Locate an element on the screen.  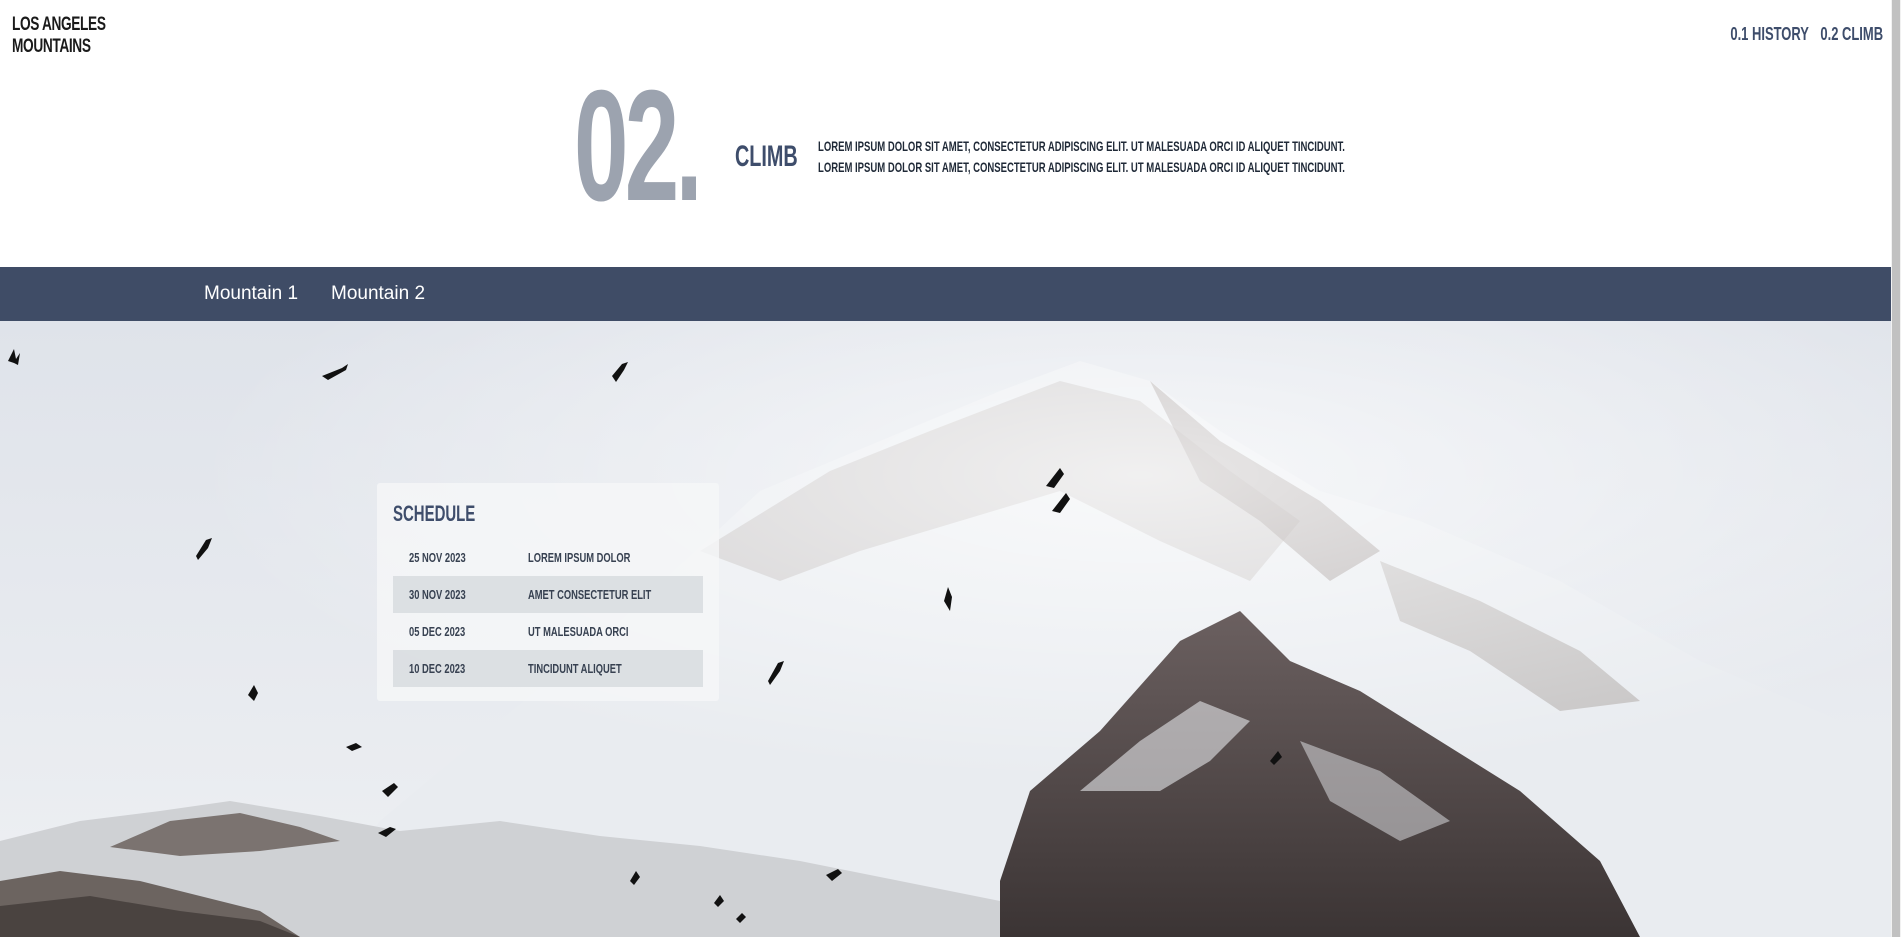
logo-line-2: MOUNTAINS is located at coordinates (51, 46).